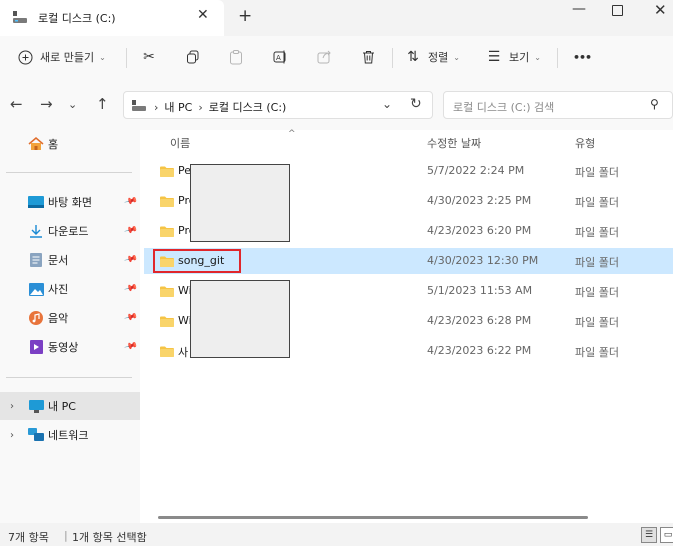  I want to click on sort-ascending-icon: ^, so click(292, 134).